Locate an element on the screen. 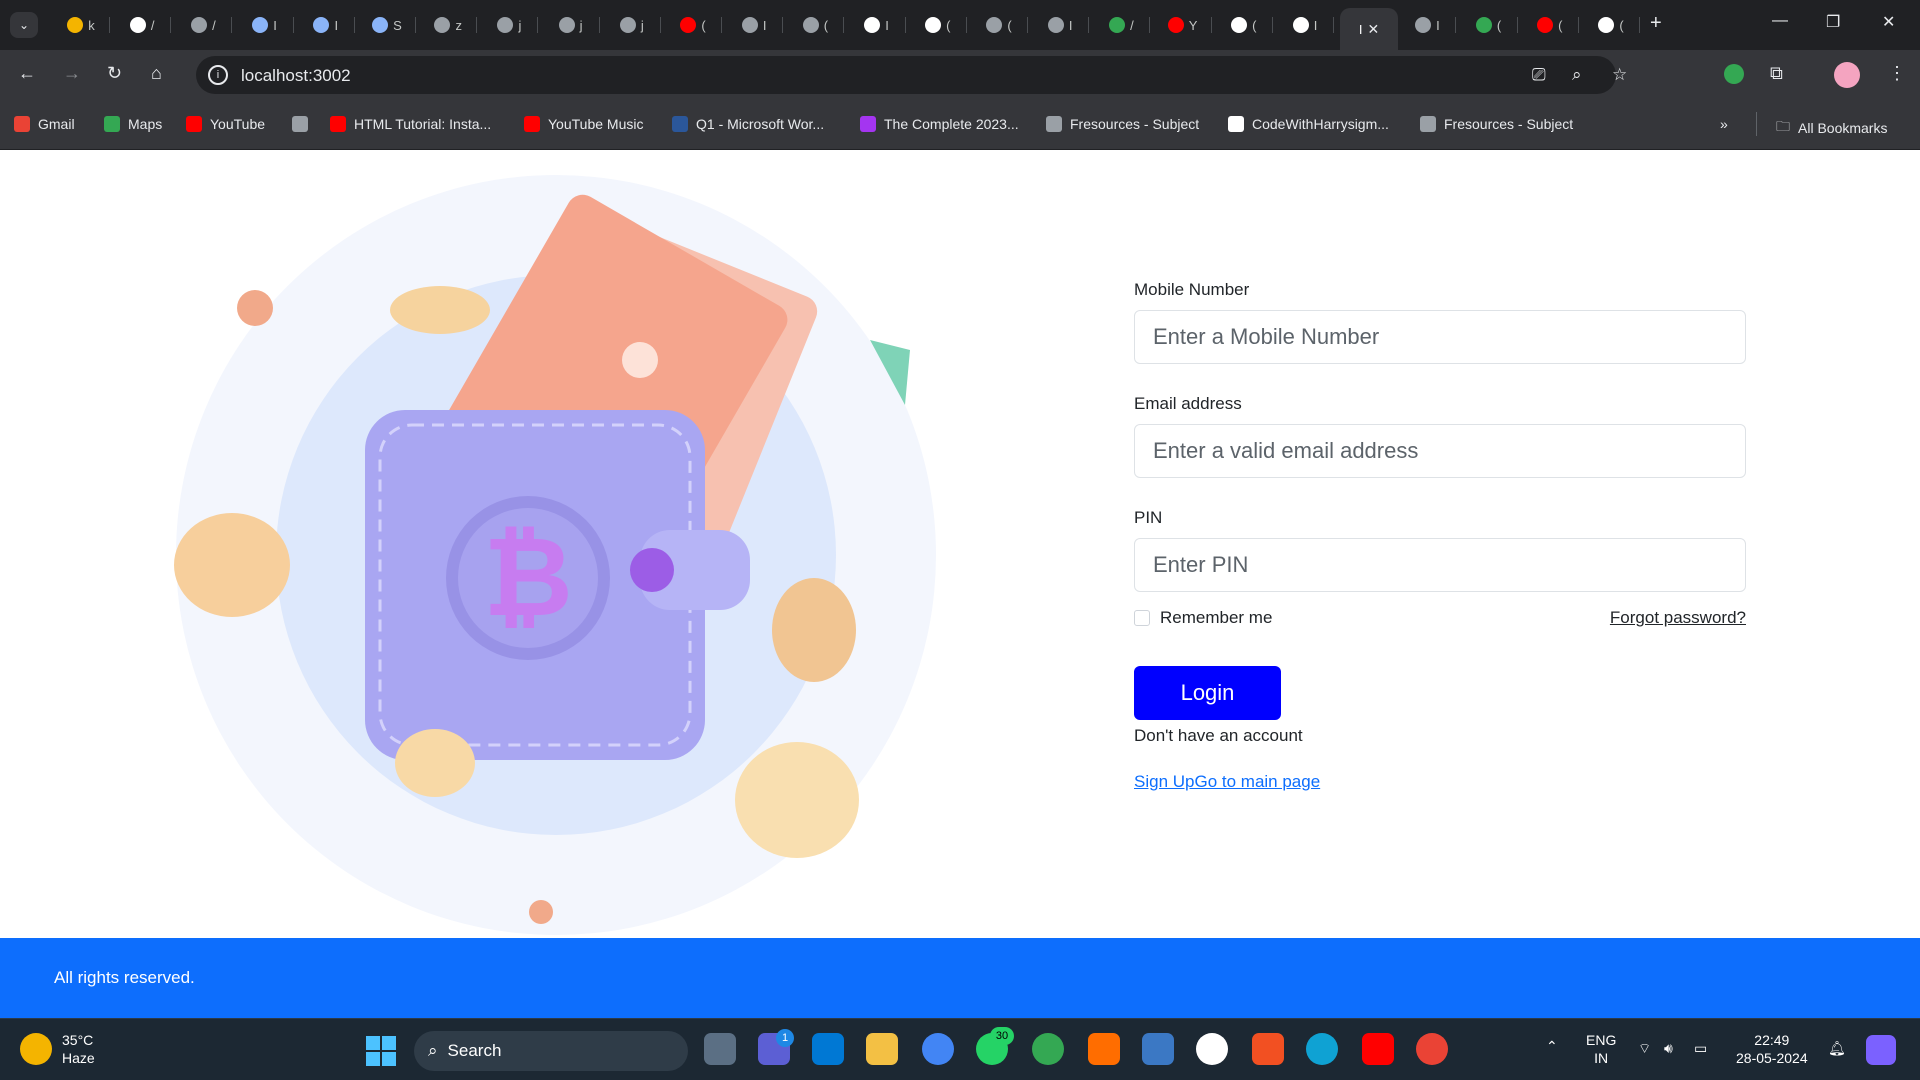 This screenshot has height=1080, width=1920. copilot-icon is located at coordinates (1881, 1050).